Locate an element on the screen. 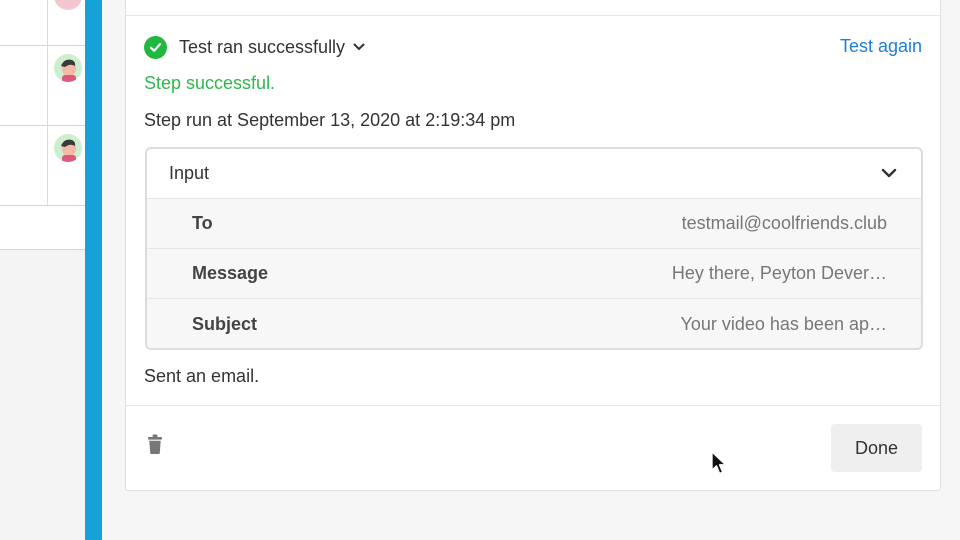 The image size is (960, 540). mouse-cursor-icon is located at coordinates (719, 466).